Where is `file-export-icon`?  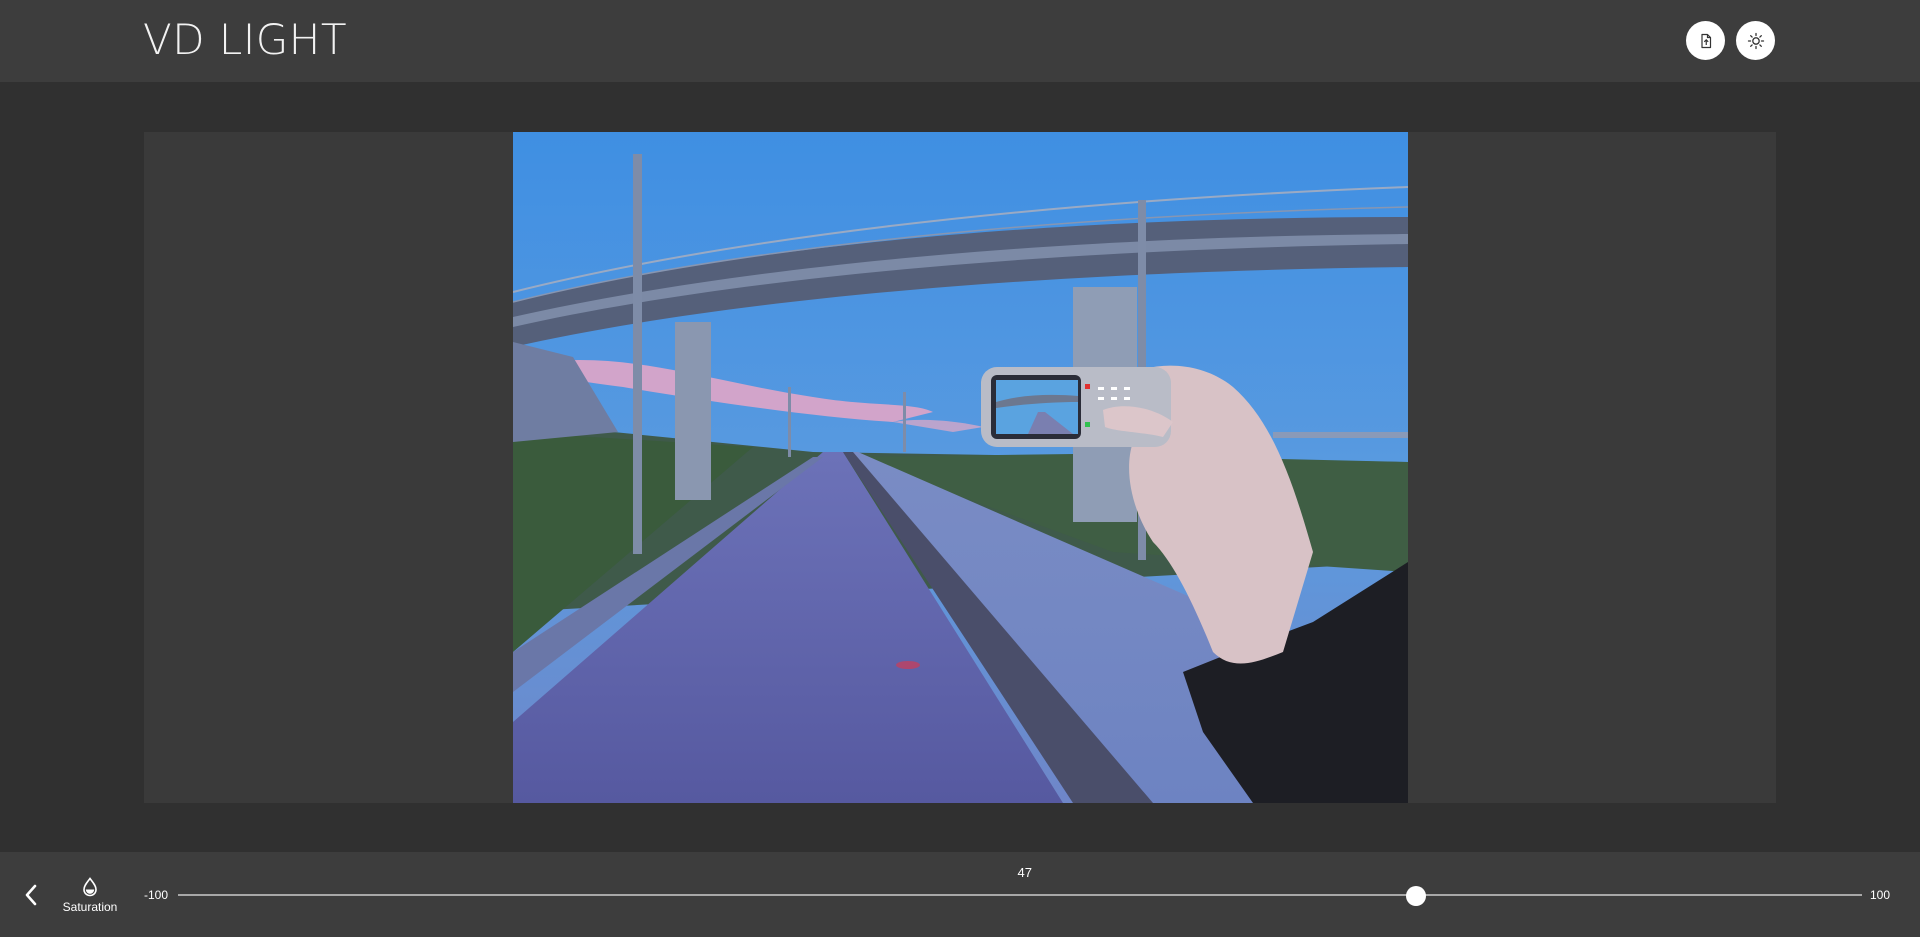 file-export-icon is located at coordinates (1705, 40).